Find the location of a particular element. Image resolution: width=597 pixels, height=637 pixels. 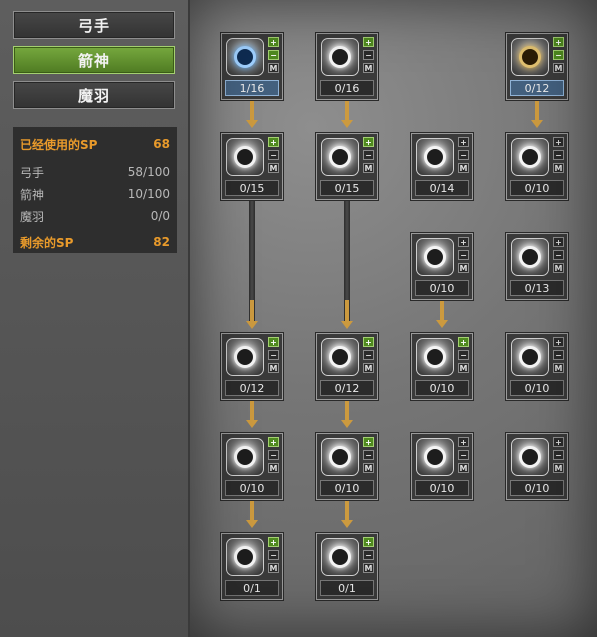

skill-slot: + − M 0/14 is located at coordinates (442, 166).